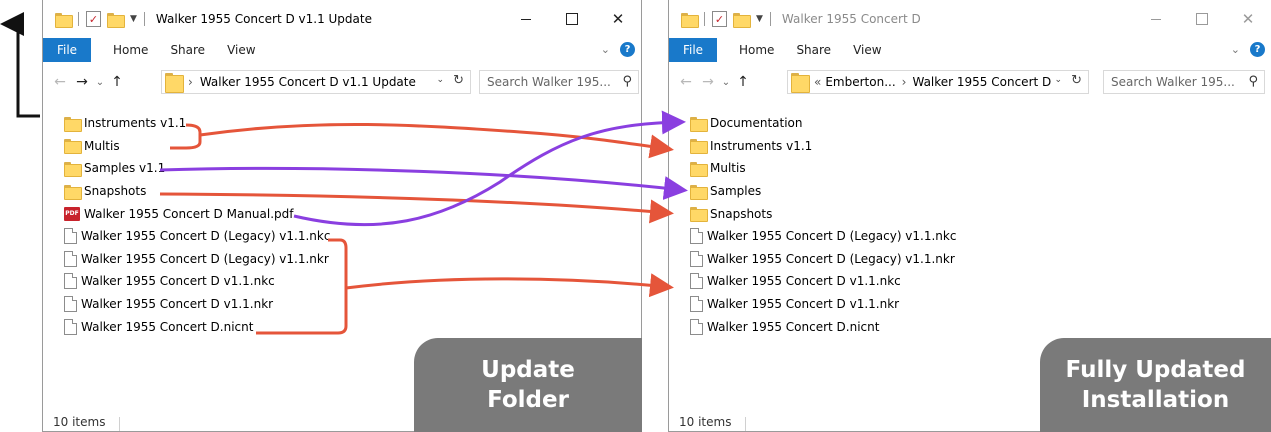 This screenshot has height=432, width=1271. What do you see at coordinates (618, 49) in the screenshot?
I see `ribbon-right-controls: ⌄ ?` at bounding box center [618, 49].